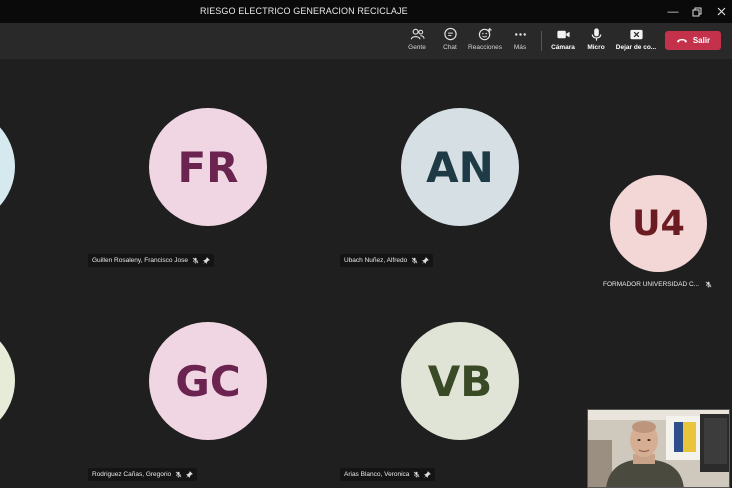 The height and width of the screenshot is (488, 732). I want to click on avatar-vb: VB, so click(460, 381).